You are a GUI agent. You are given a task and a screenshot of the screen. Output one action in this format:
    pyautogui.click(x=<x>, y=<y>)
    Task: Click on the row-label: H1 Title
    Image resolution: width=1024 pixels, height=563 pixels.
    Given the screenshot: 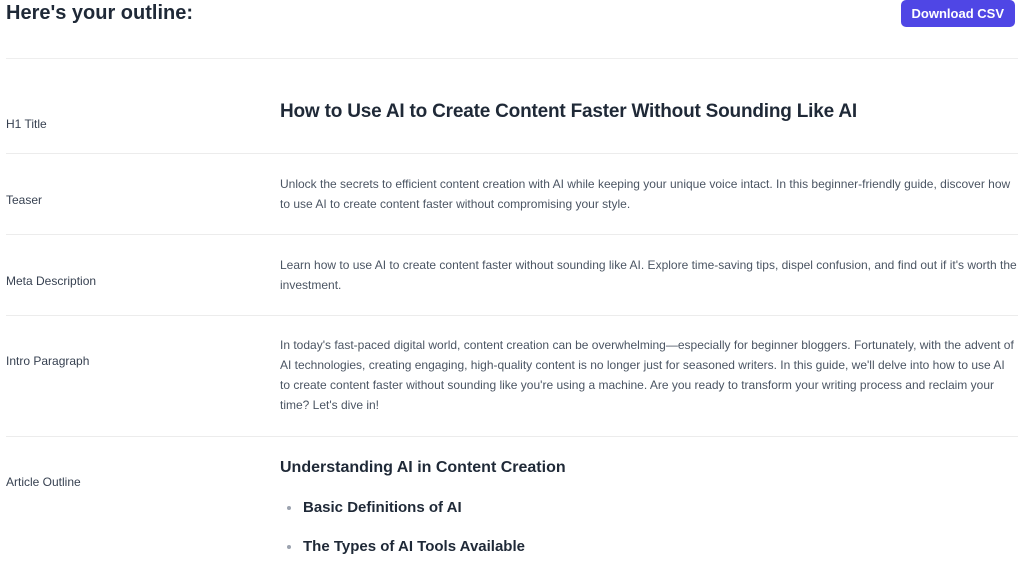 What is the action you would take?
    pyautogui.click(x=26, y=124)
    